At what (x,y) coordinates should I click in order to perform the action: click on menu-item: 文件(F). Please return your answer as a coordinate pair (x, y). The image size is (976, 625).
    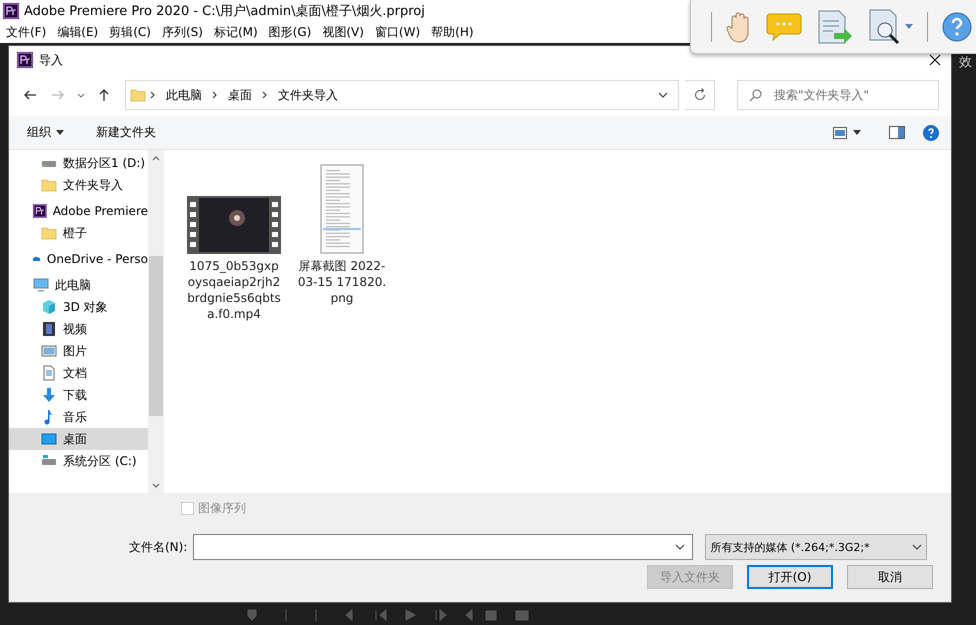
    Looking at the image, I should click on (26, 32).